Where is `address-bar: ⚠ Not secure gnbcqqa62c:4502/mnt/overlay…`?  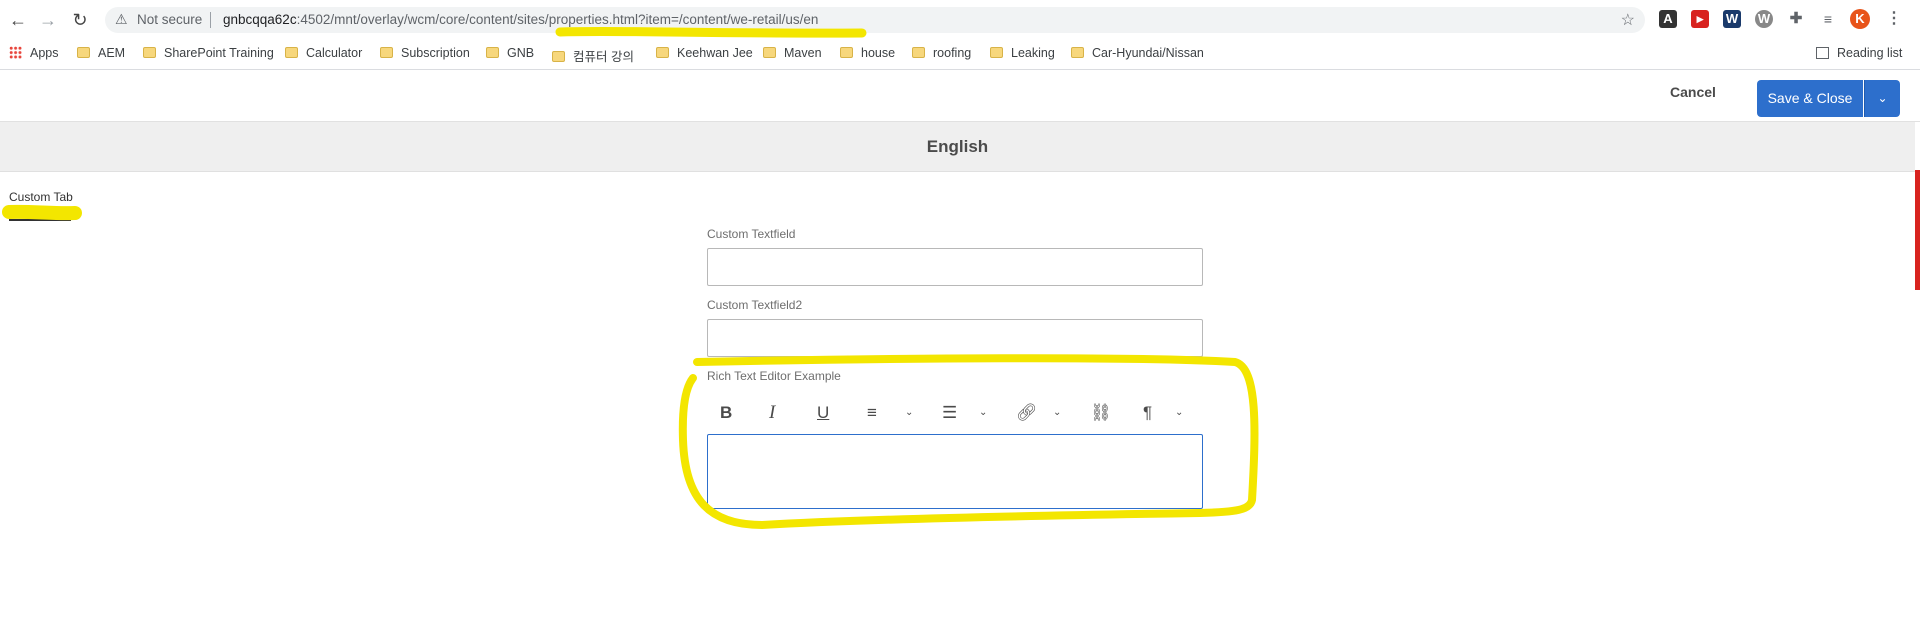
address-bar: ⚠ Not secure gnbcqqa62c:4502/mnt/overlay… is located at coordinates (875, 20).